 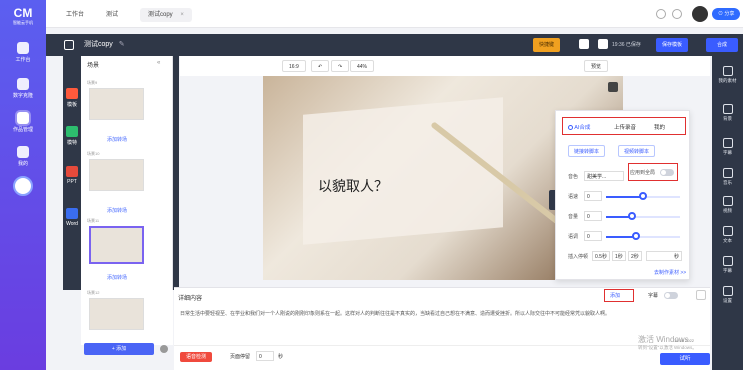 What do you see at coordinates (265, 356) in the screenshot?
I see `page-input: 0` at bounding box center [265, 356].